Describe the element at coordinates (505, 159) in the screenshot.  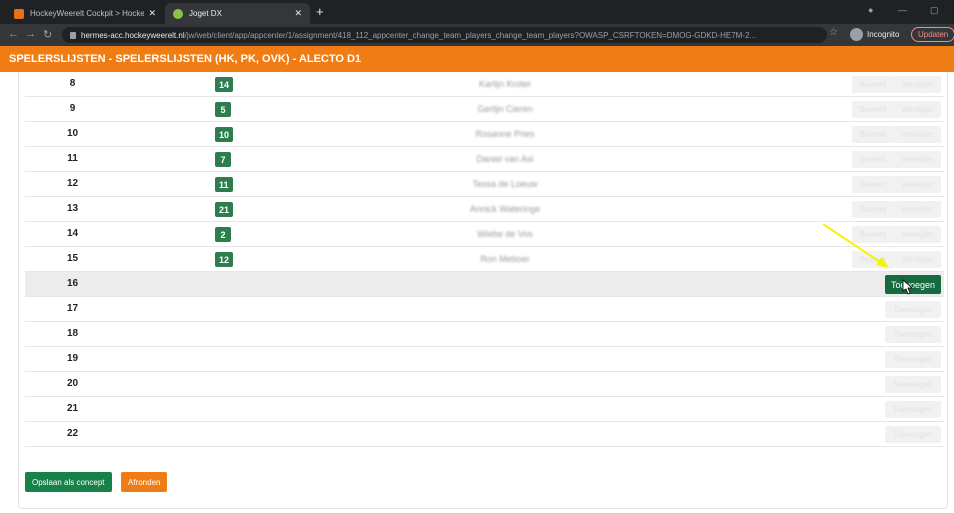
I see `player-name: Daniel van Asi` at that location.